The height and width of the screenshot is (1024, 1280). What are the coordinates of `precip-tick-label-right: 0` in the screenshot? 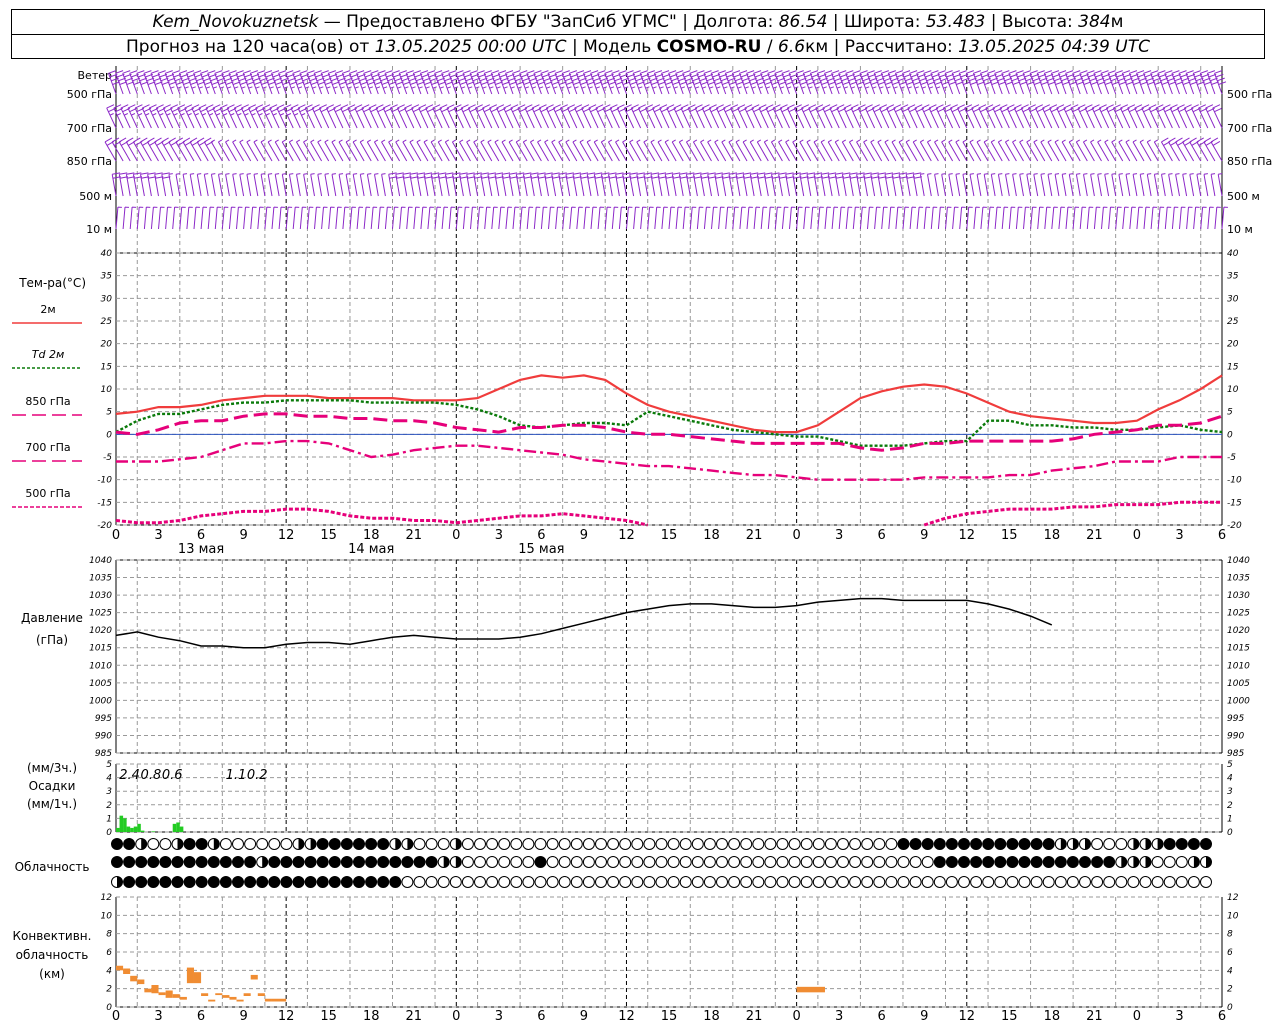 It's located at (1230, 833).